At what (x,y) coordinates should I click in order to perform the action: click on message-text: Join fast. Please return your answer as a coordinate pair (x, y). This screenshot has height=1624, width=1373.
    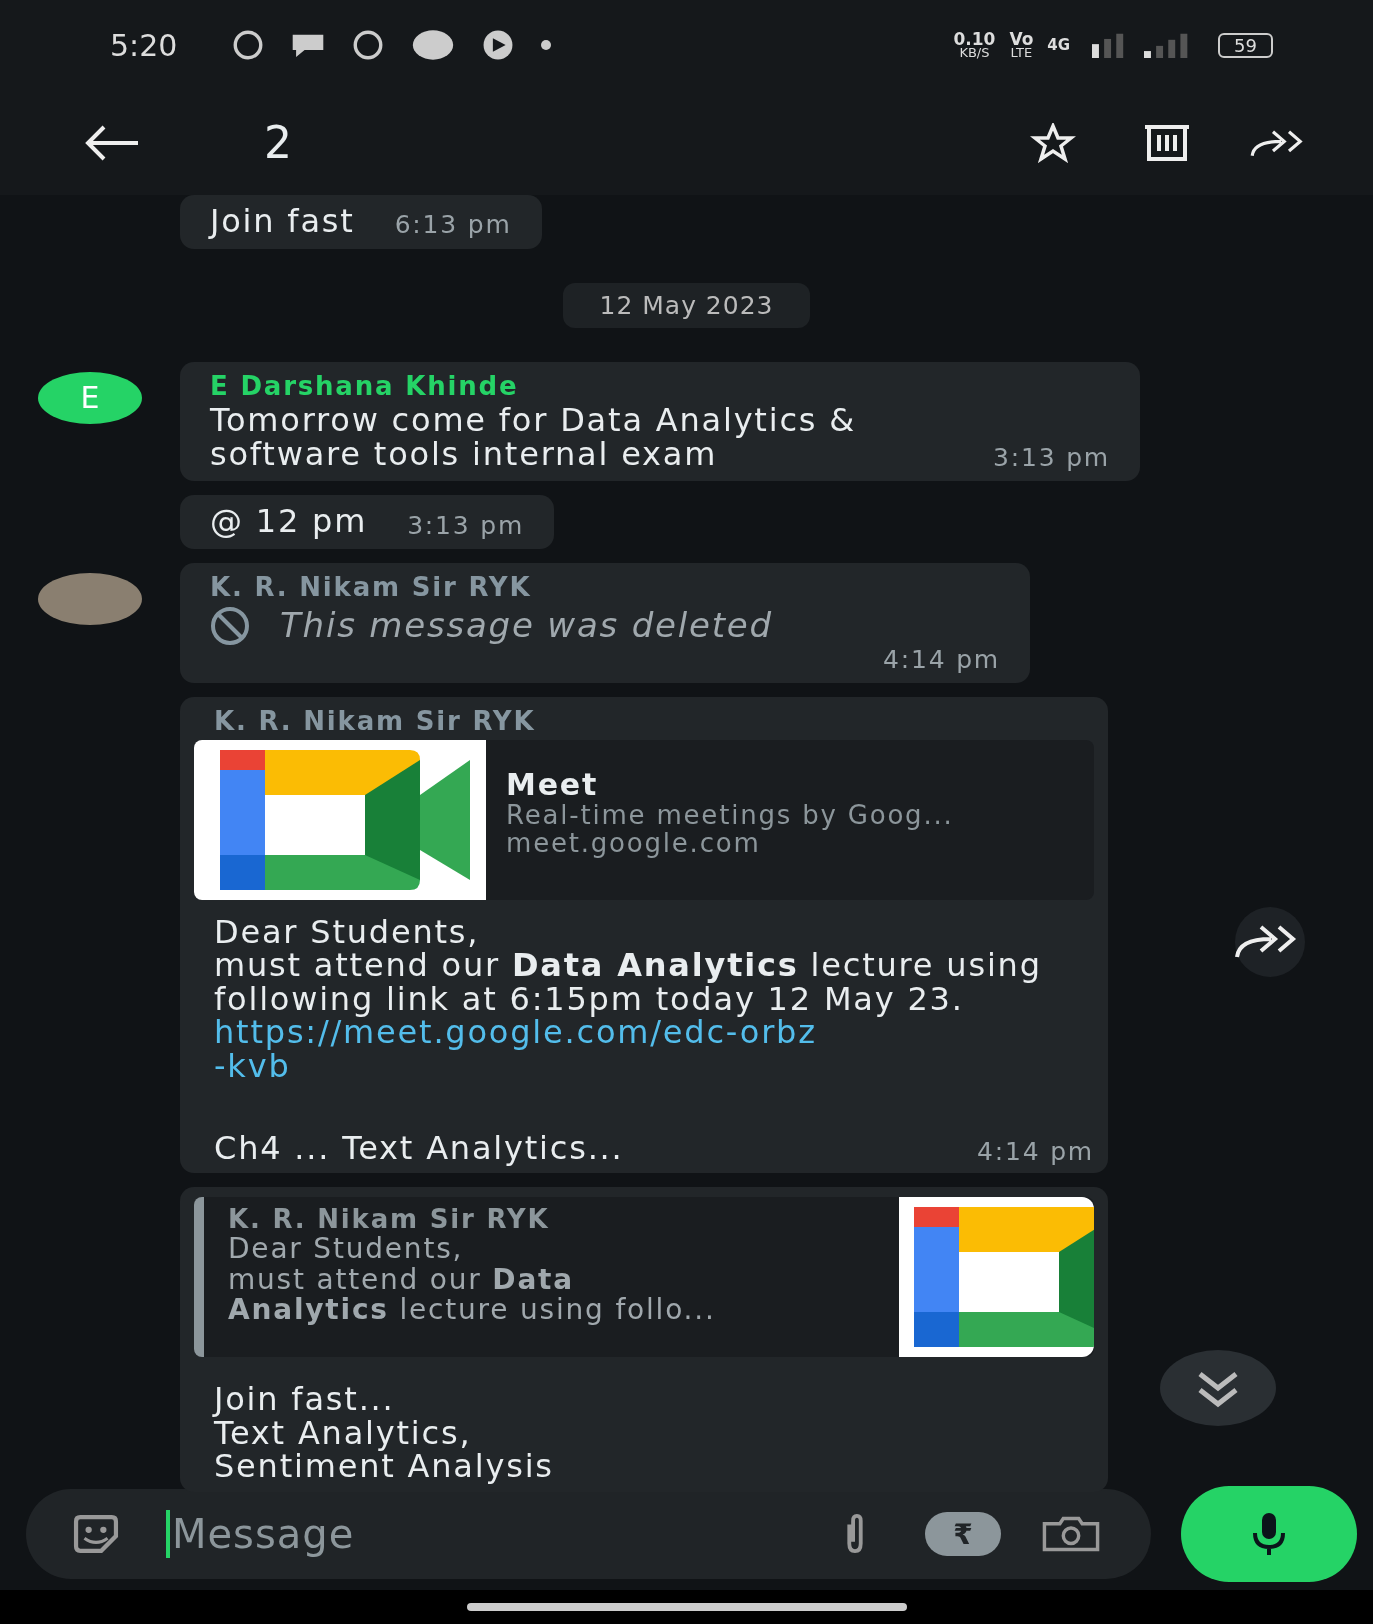
    Looking at the image, I should click on (282, 222).